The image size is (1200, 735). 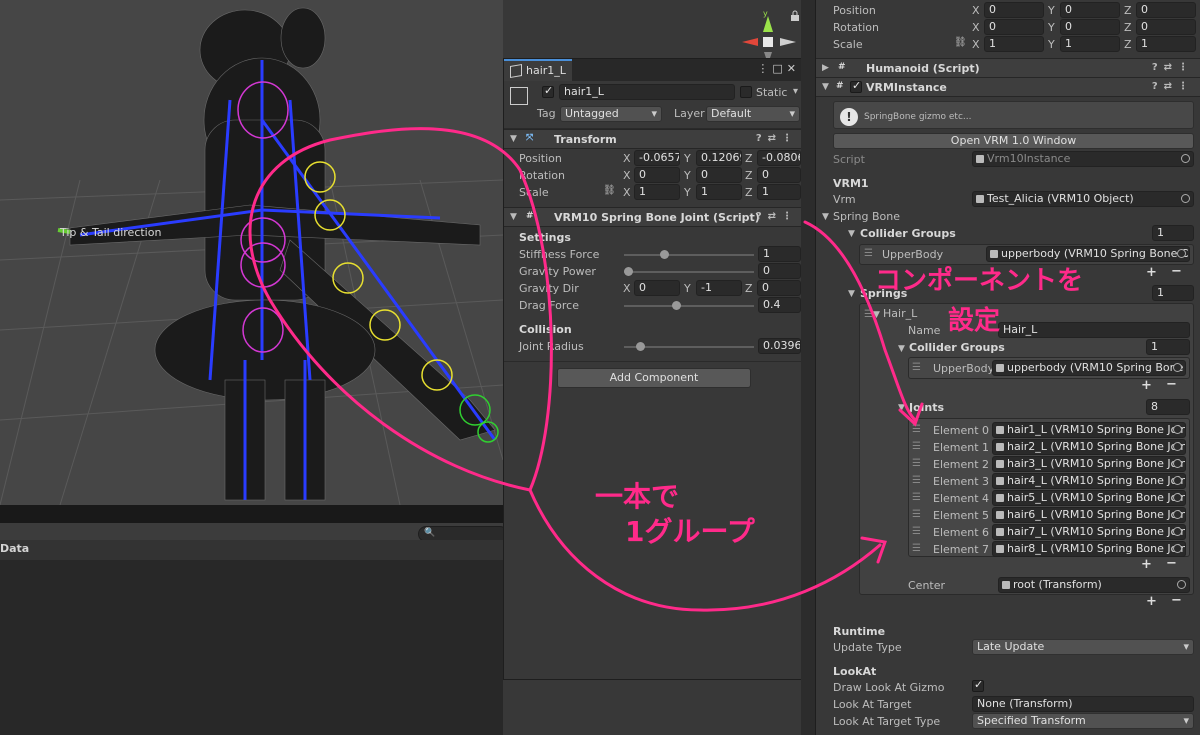 I want to click on joint-element-field: hair1_L (VRM10 Spring Bone Joint, so click(x=1089, y=430).